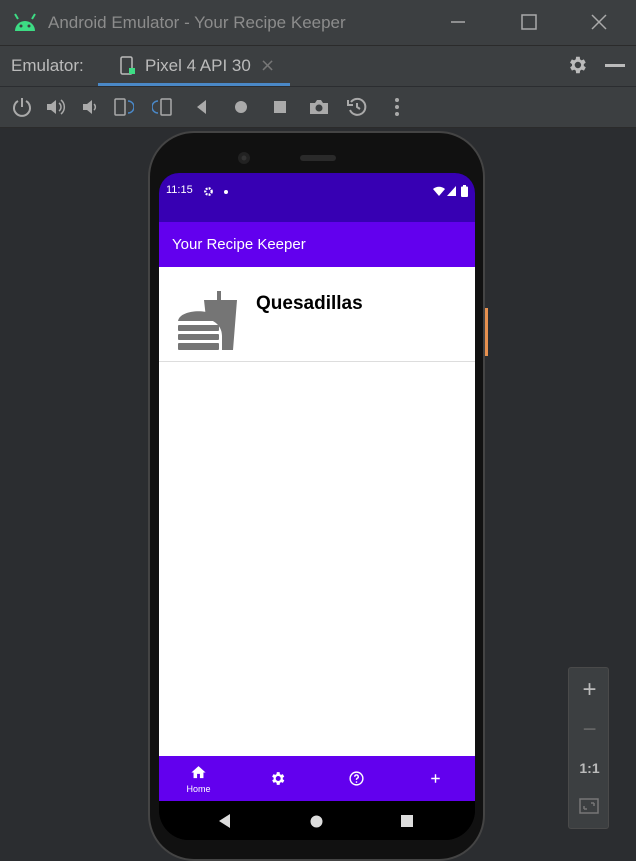  Describe the element at coordinates (208, 191) in the screenshot. I see `settings-notification-icon` at that location.